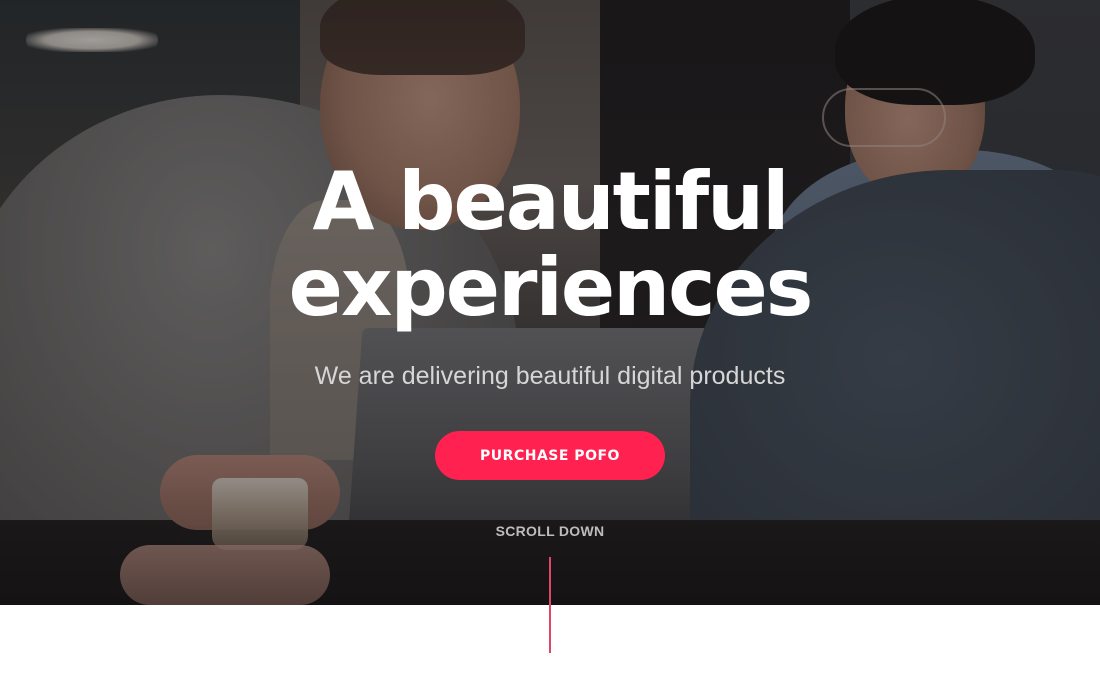  I want to click on hero-title-line-2: experiences, so click(551, 287).